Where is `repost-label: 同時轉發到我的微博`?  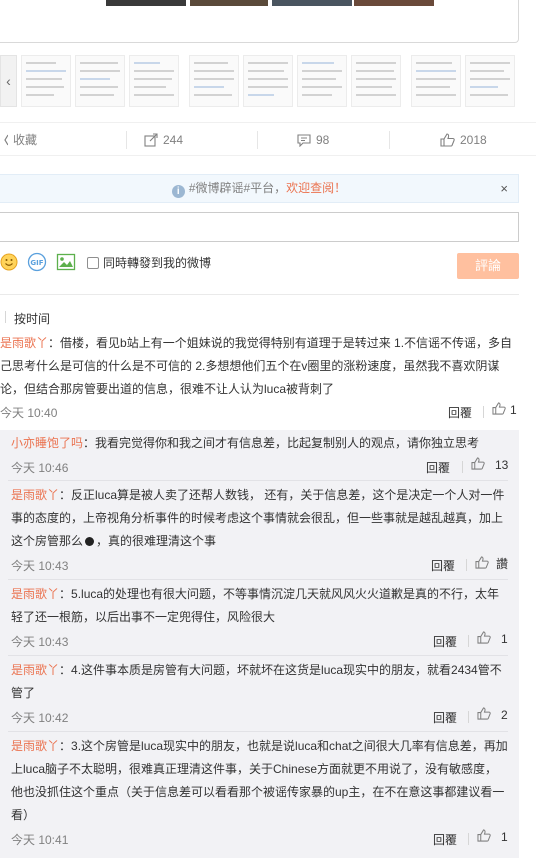
repost-label: 同時轉發到我的微博 is located at coordinates (157, 263).